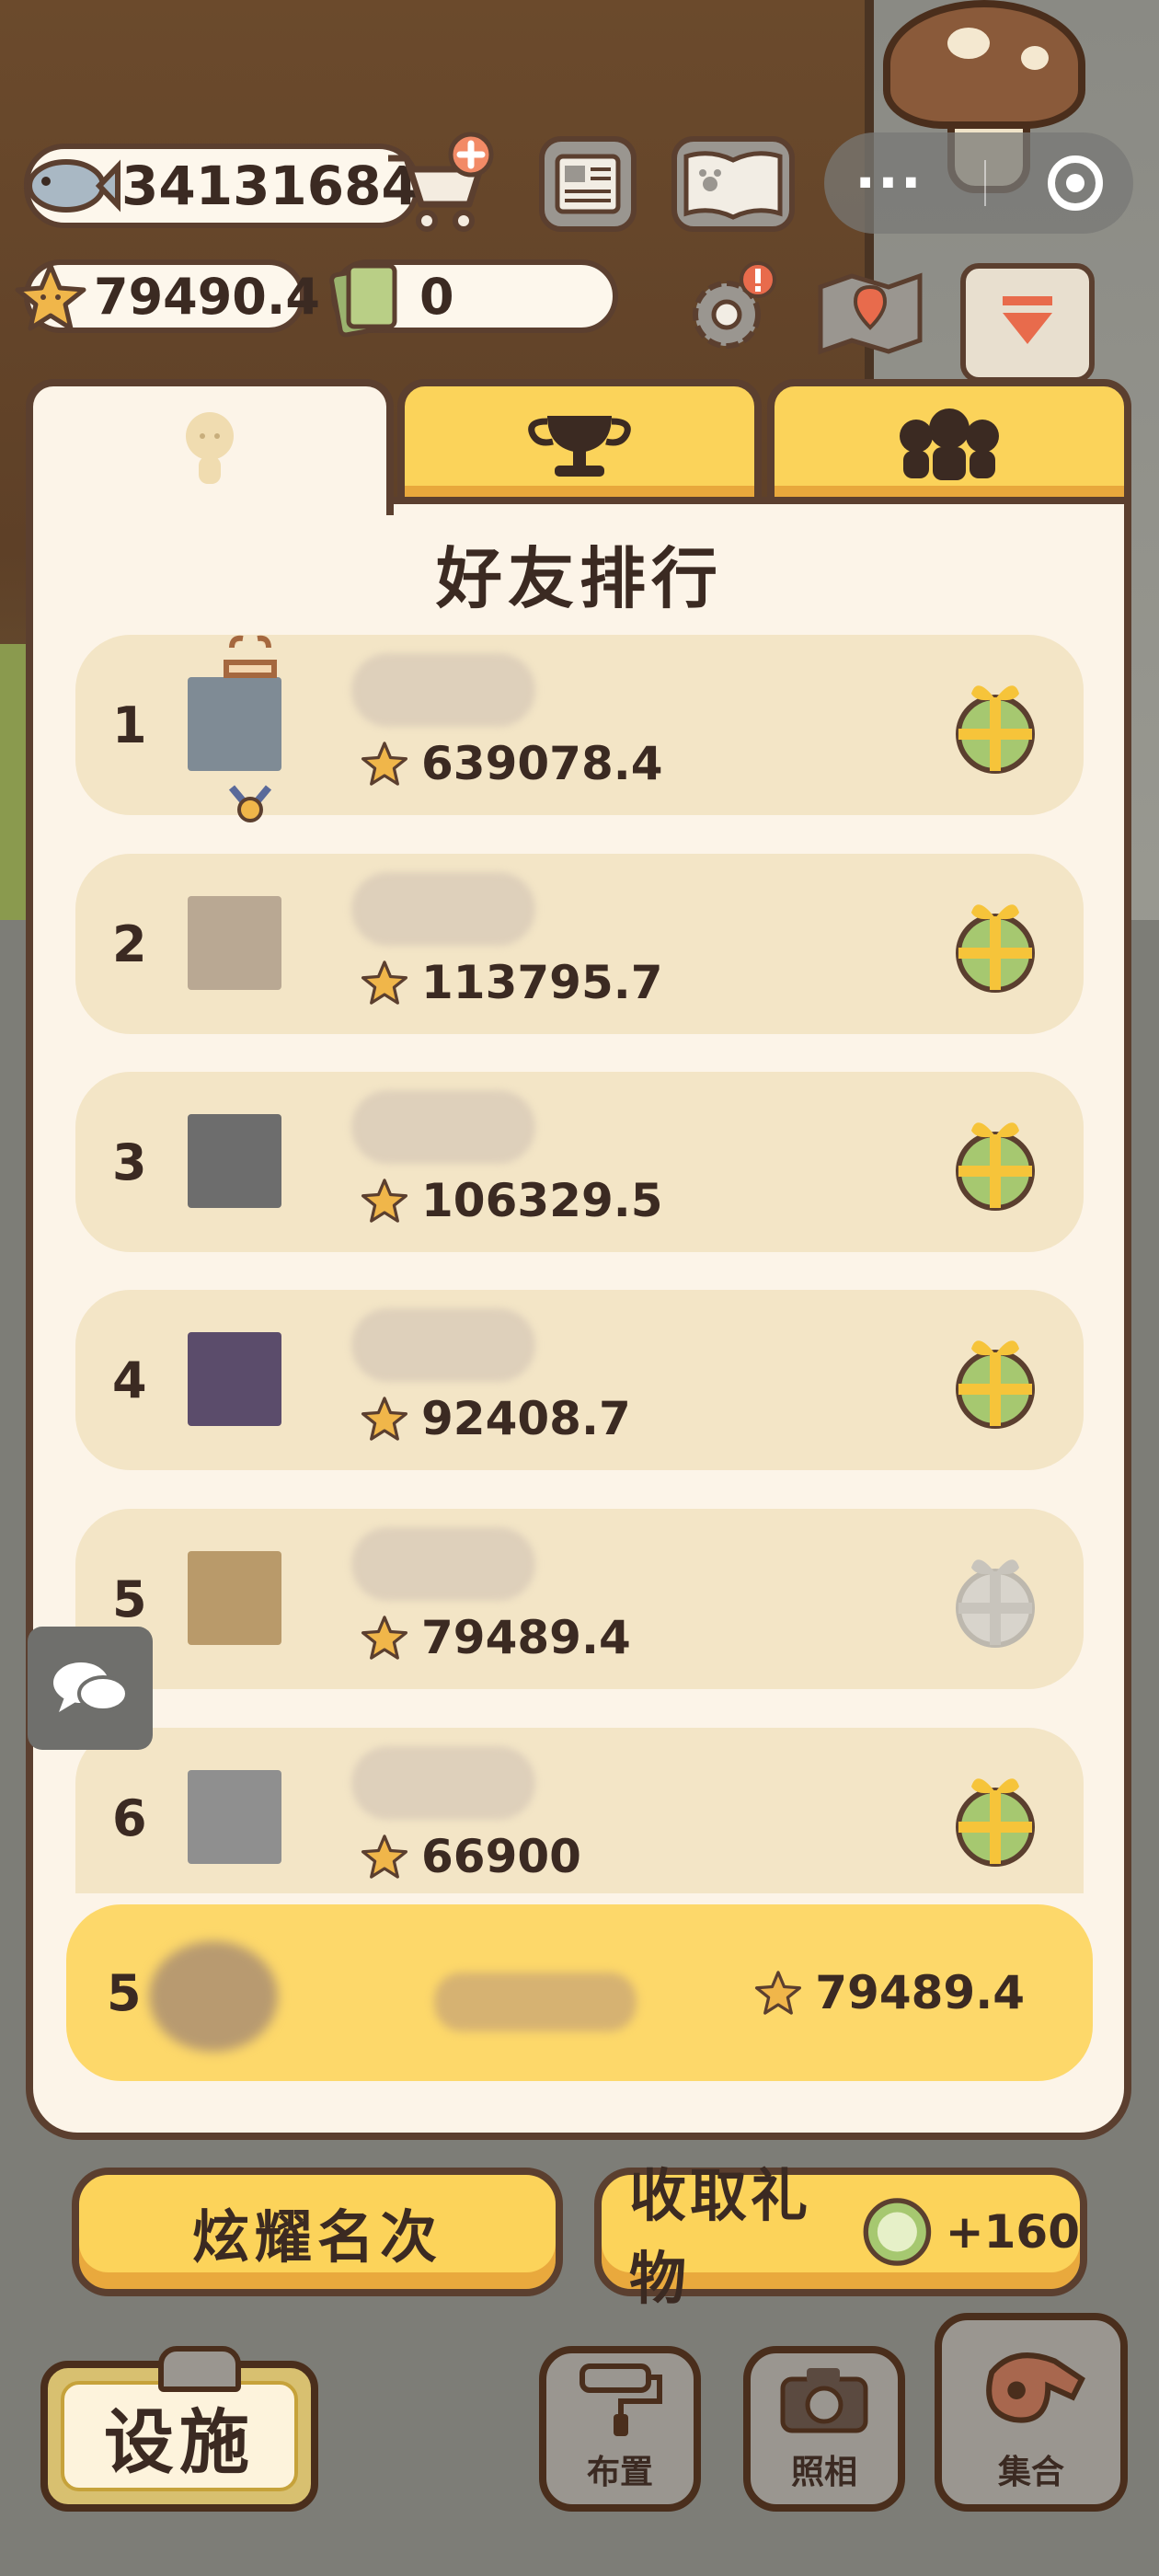  What do you see at coordinates (1027, 320) in the screenshot?
I see `chevron-down-icon` at bounding box center [1027, 320].